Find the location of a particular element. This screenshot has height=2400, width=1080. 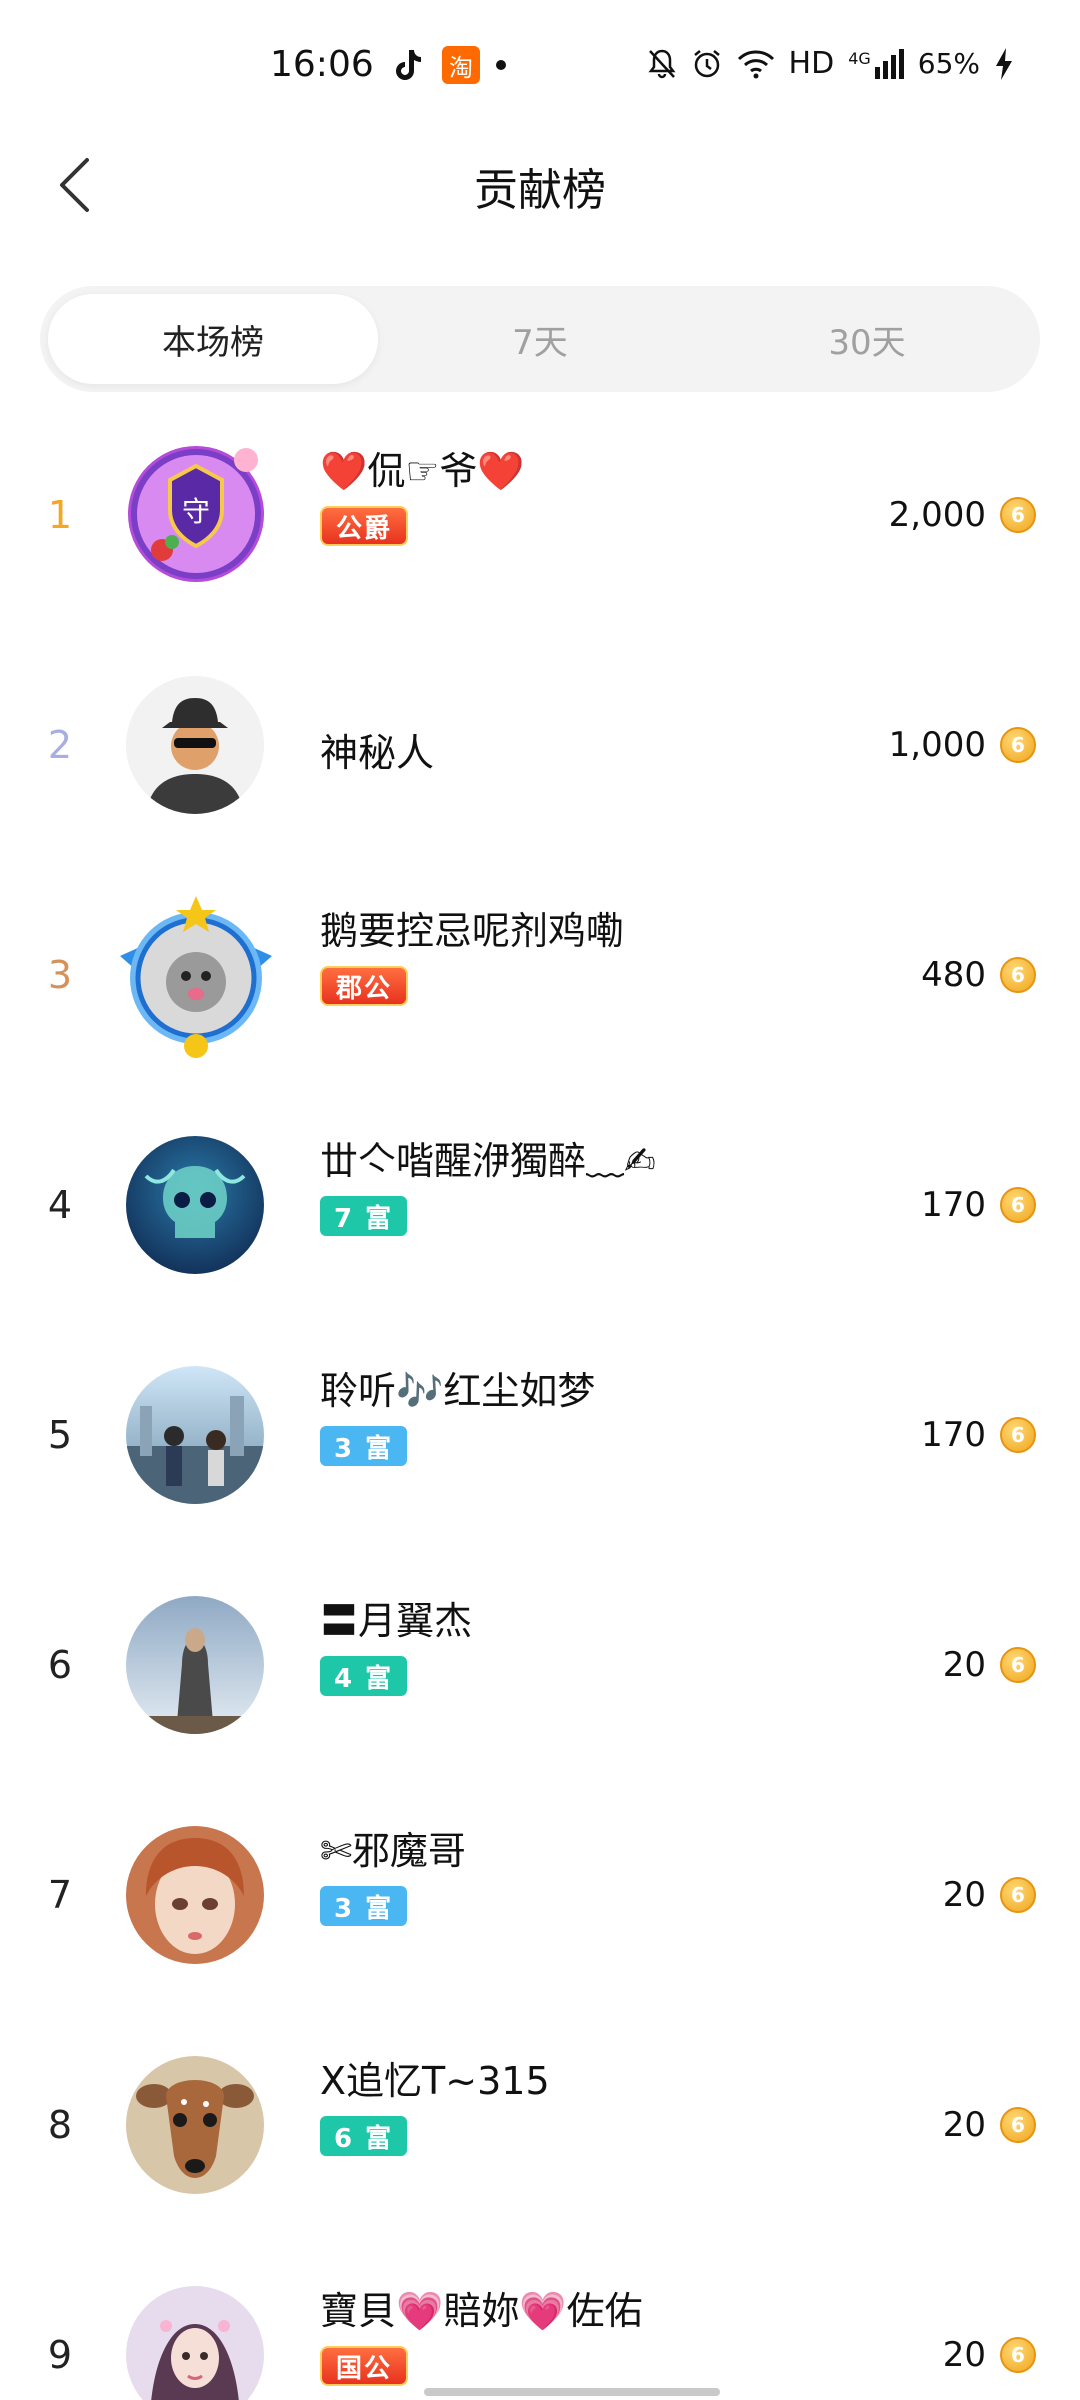

mute-bell-icon is located at coordinates (662, 64).